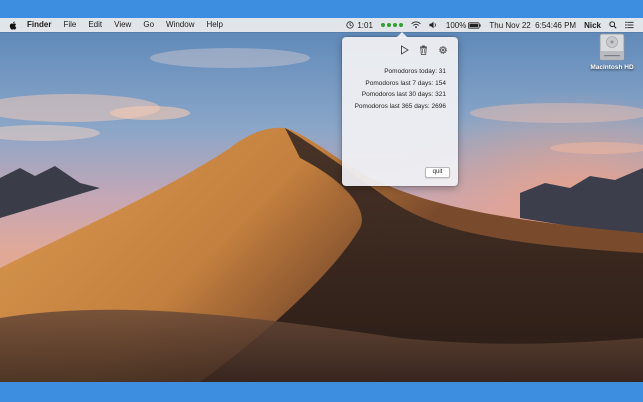  I want to click on status-dots-icon, so click(391, 25).